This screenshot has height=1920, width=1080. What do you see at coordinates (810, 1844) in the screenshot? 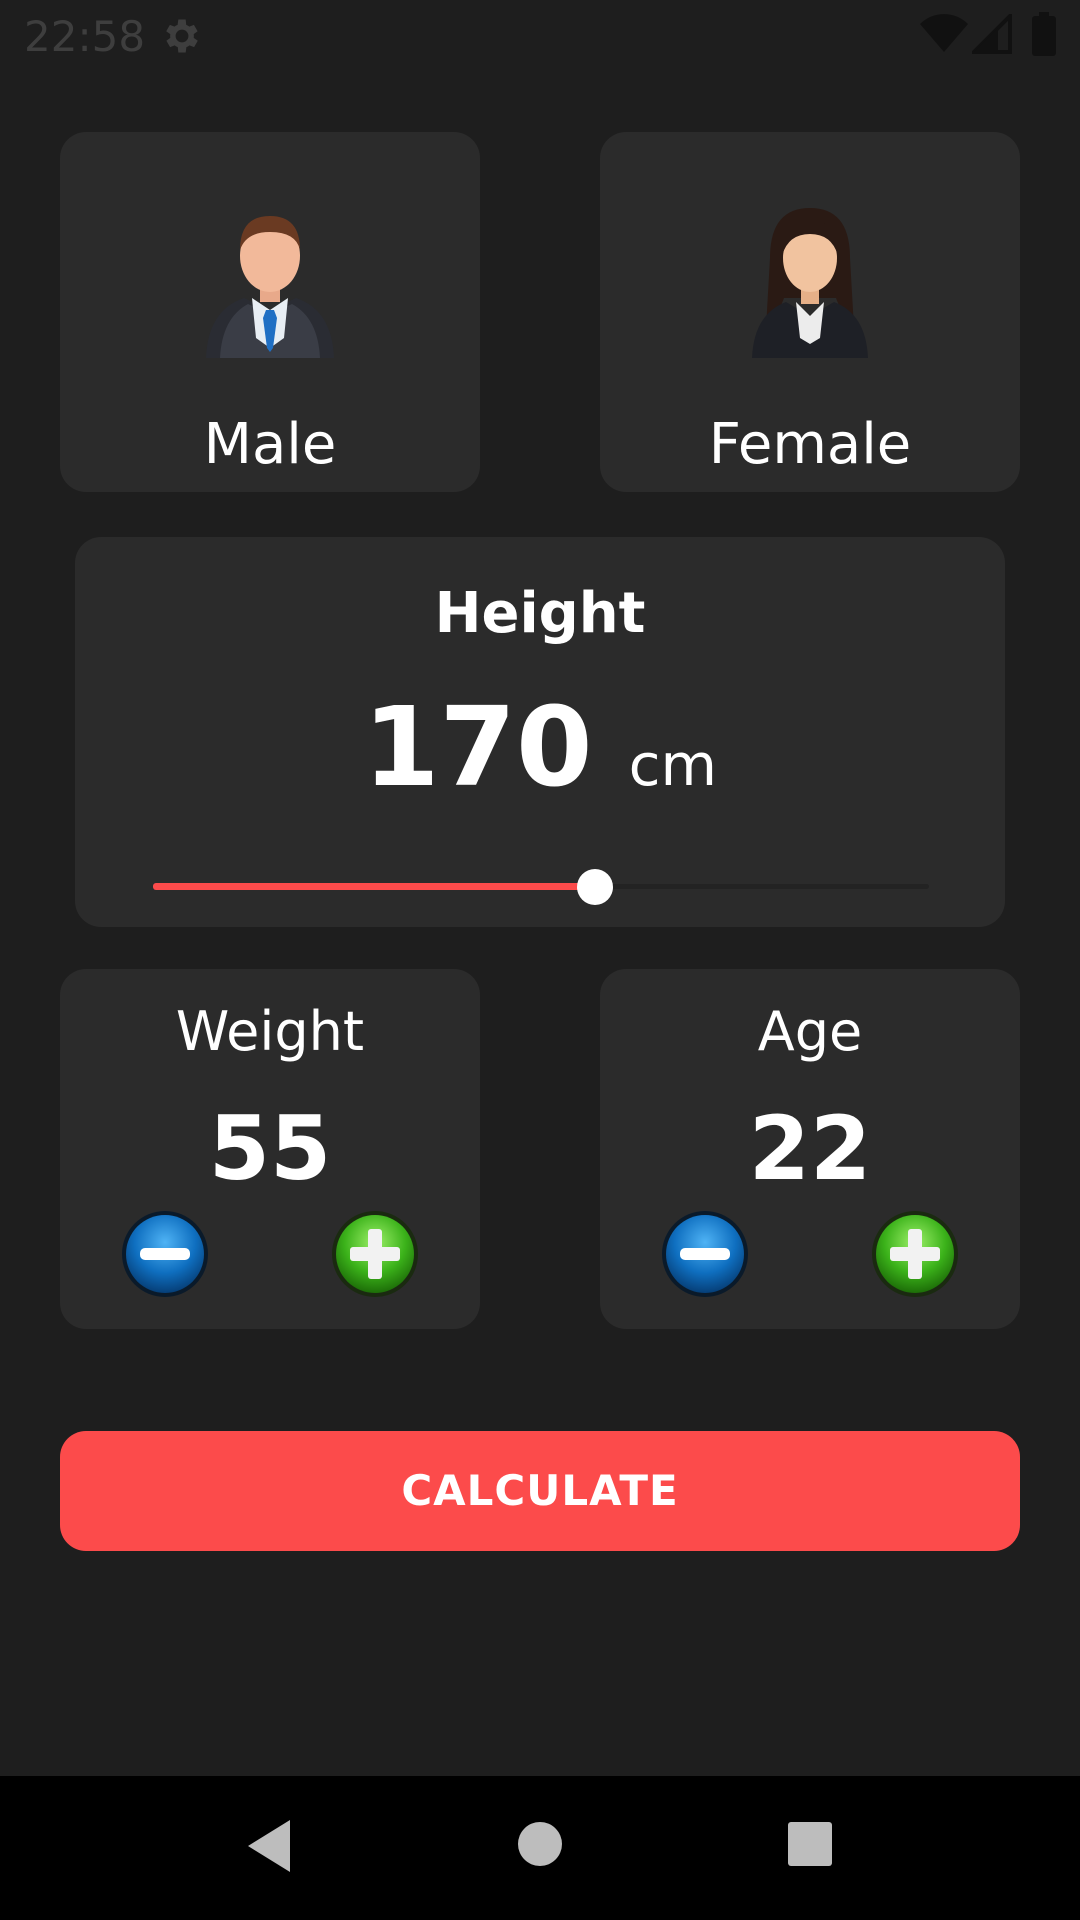
I see `recents-icon` at bounding box center [810, 1844].